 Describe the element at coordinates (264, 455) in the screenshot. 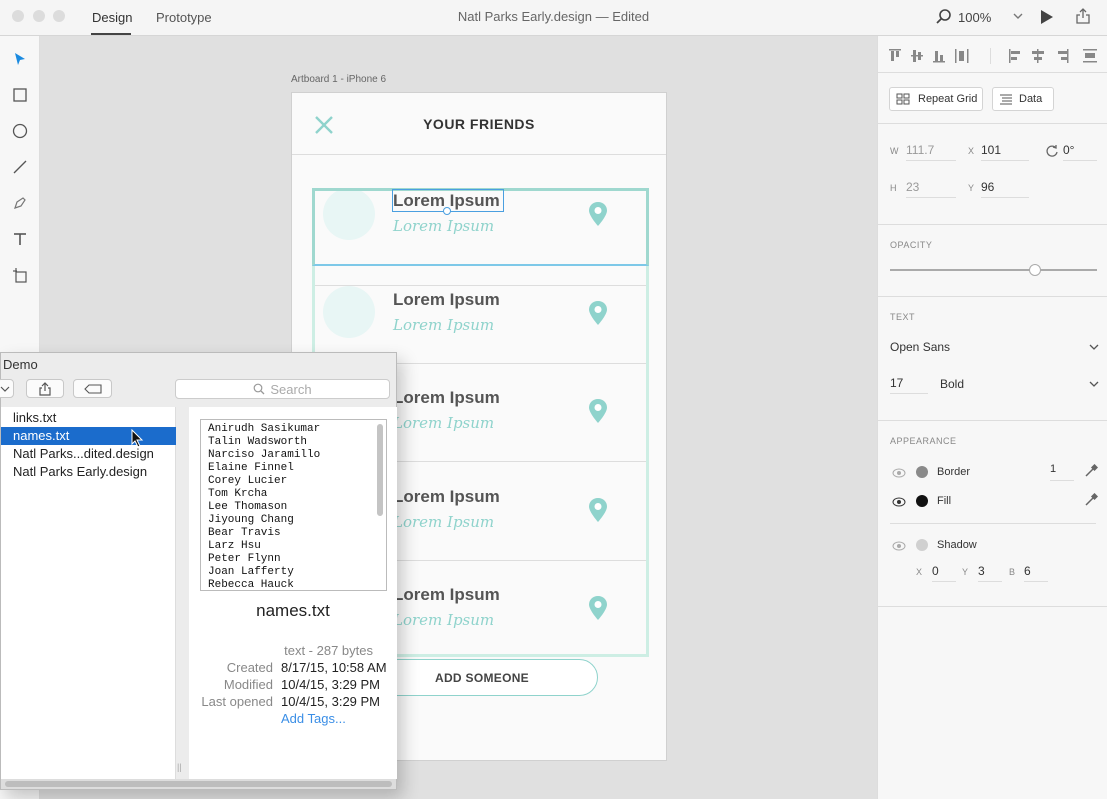

I see `preview-line: Narciso Jaramillo` at that location.